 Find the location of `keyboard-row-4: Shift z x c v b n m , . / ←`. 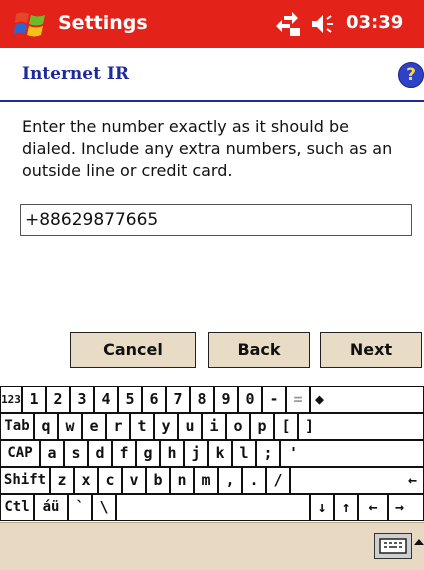

keyboard-row-4: Shift z x c v b n m , . / ← is located at coordinates (212, 481).